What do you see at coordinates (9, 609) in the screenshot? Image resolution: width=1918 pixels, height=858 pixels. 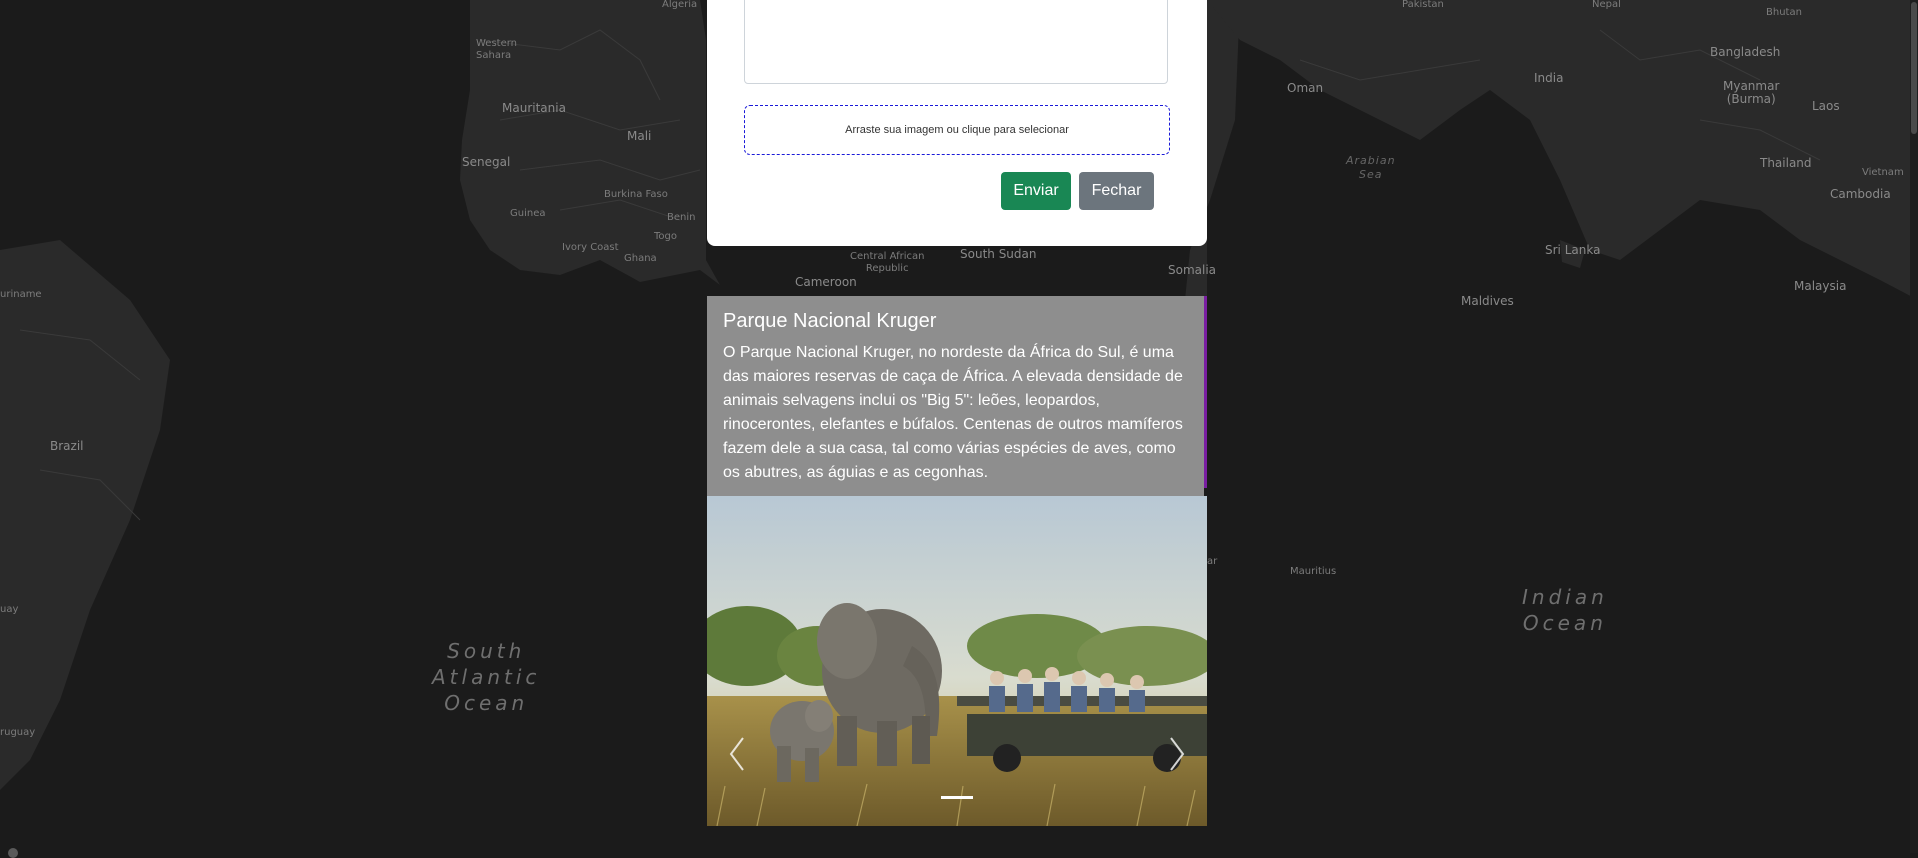 I see `map-label-paraguay: uay` at bounding box center [9, 609].